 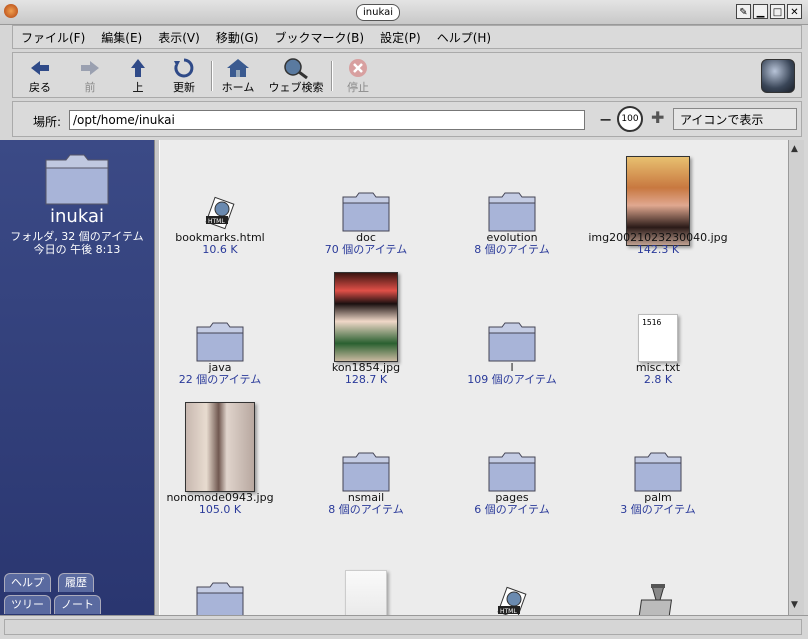 What do you see at coordinates (27, 582) in the screenshot?
I see `tab-help: ヘルプ` at bounding box center [27, 582].